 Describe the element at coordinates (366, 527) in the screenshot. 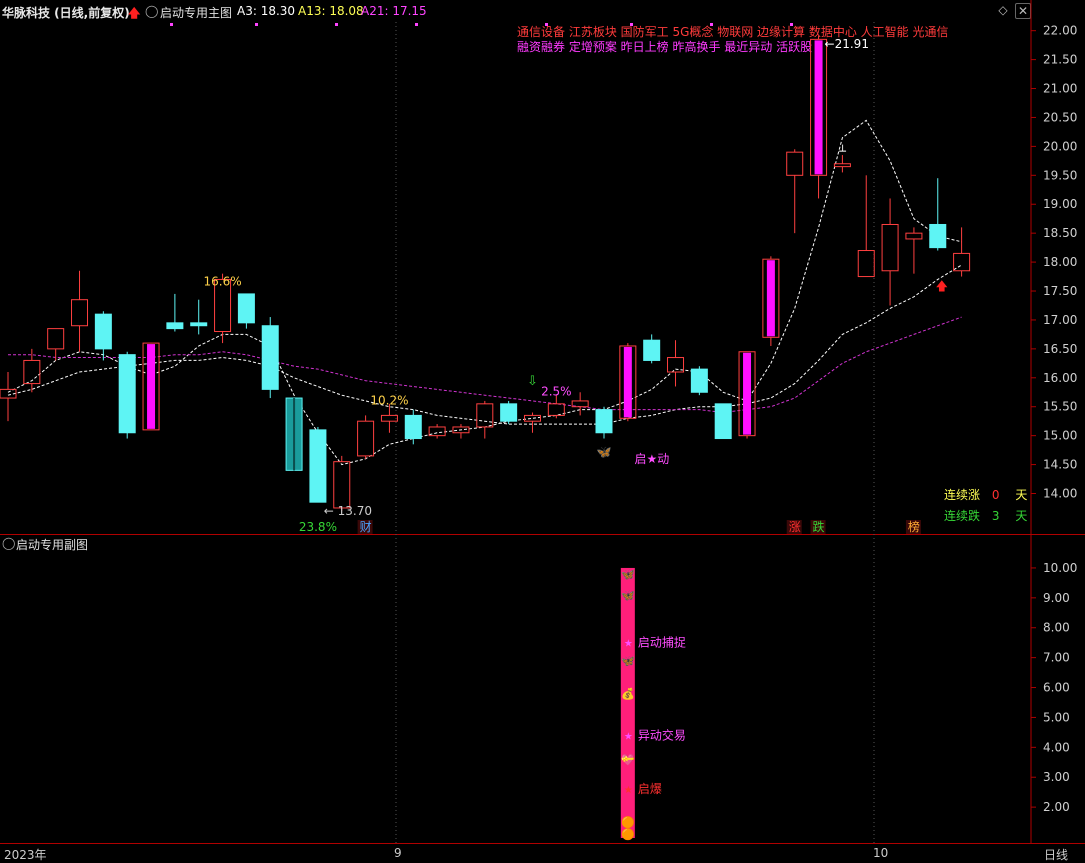

I see `bottom-badge: 财` at that location.